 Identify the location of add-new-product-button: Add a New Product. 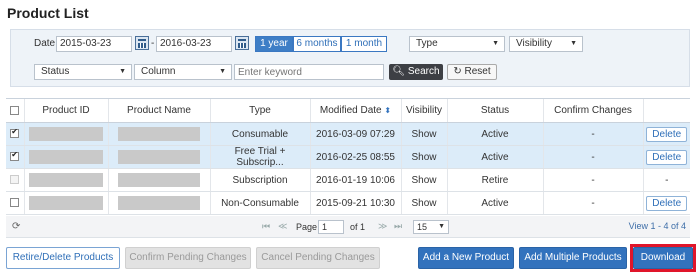
(466, 258).